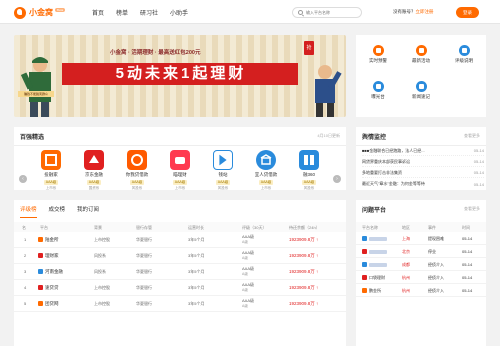 This screenshot has width=500, height=346. I want to click on table-row: 成都 经侦介入 05-14, so click(421, 264).